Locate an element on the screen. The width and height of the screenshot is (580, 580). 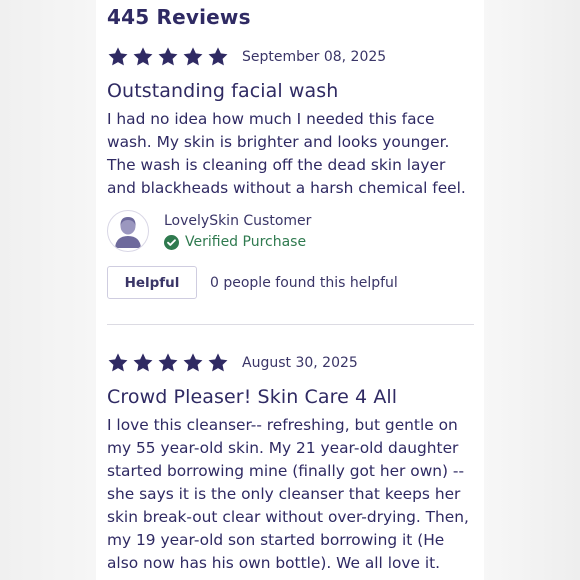
verified-label: Verified Purchase is located at coordinates (246, 242).